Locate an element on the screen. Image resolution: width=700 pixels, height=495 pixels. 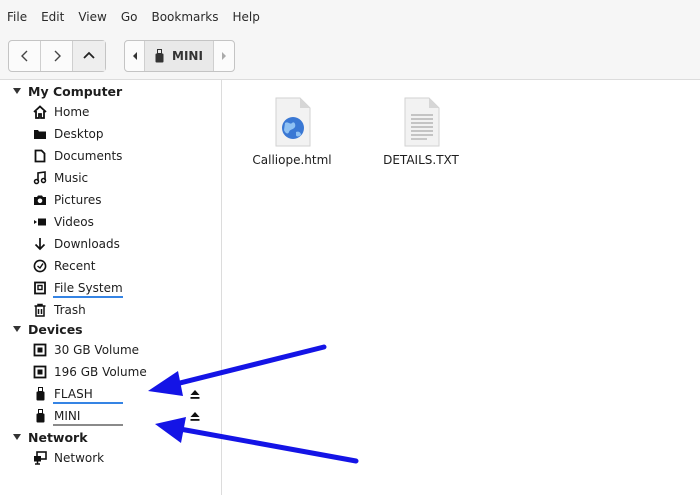
toolbar: MINI is located at coordinates (350, 57).